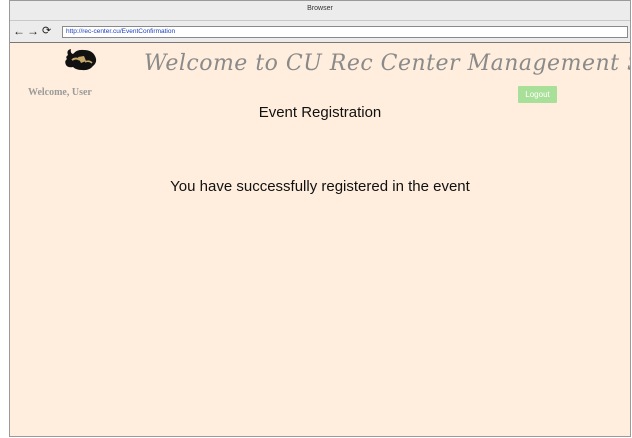 The width and height of the screenshot is (632, 438). What do you see at coordinates (46, 31) in the screenshot?
I see `reload-icon: ⟳` at bounding box center [46, 31].